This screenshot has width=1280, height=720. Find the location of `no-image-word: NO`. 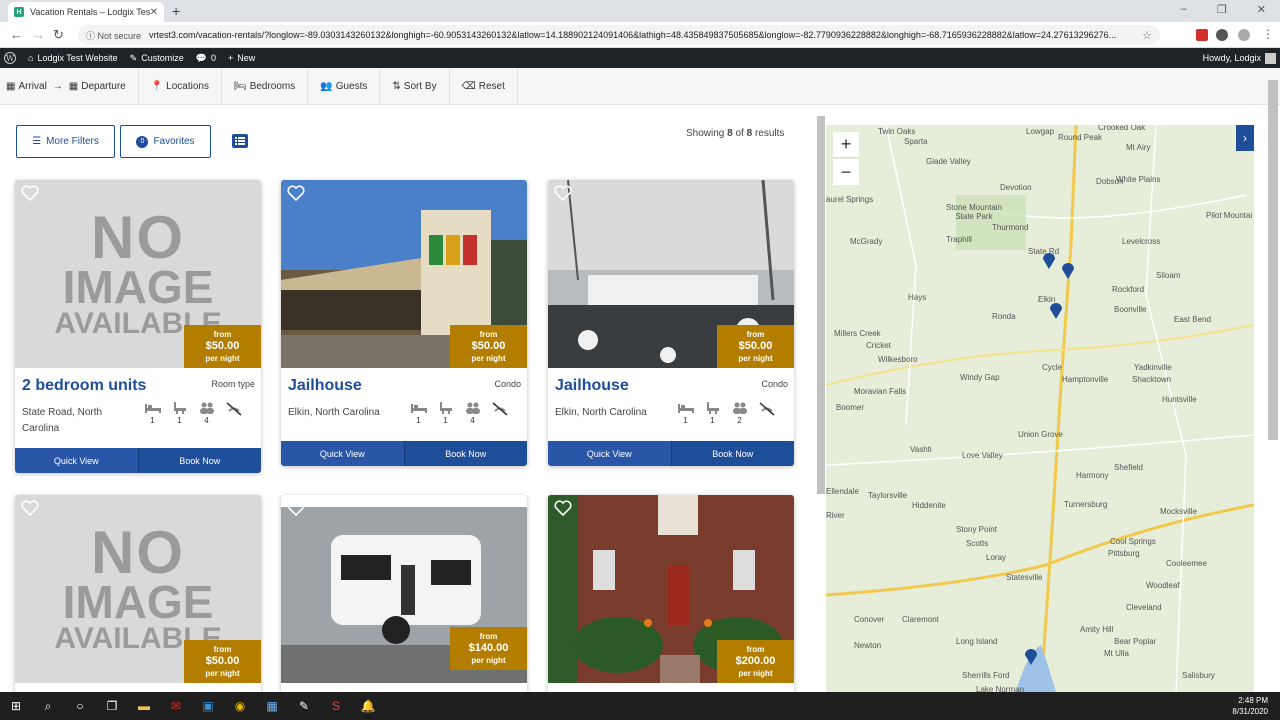

no-image-word: NO is located at coordinates (138, 238).